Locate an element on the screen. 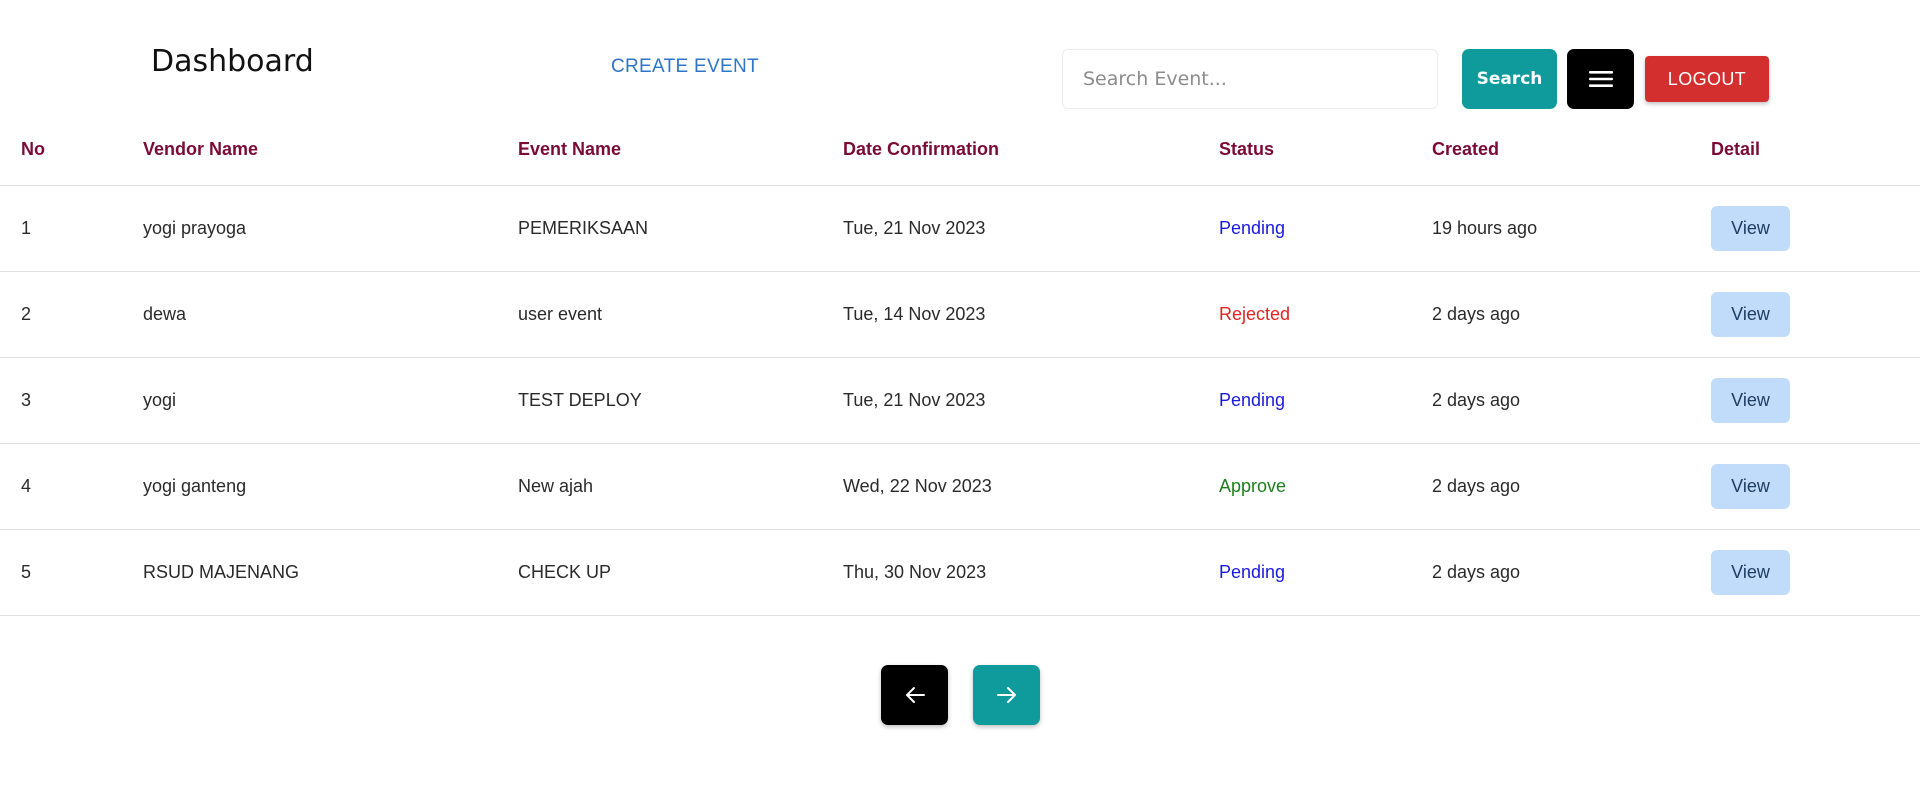  cell-event-name: CHECK UP is located at coordinates (680, 572).